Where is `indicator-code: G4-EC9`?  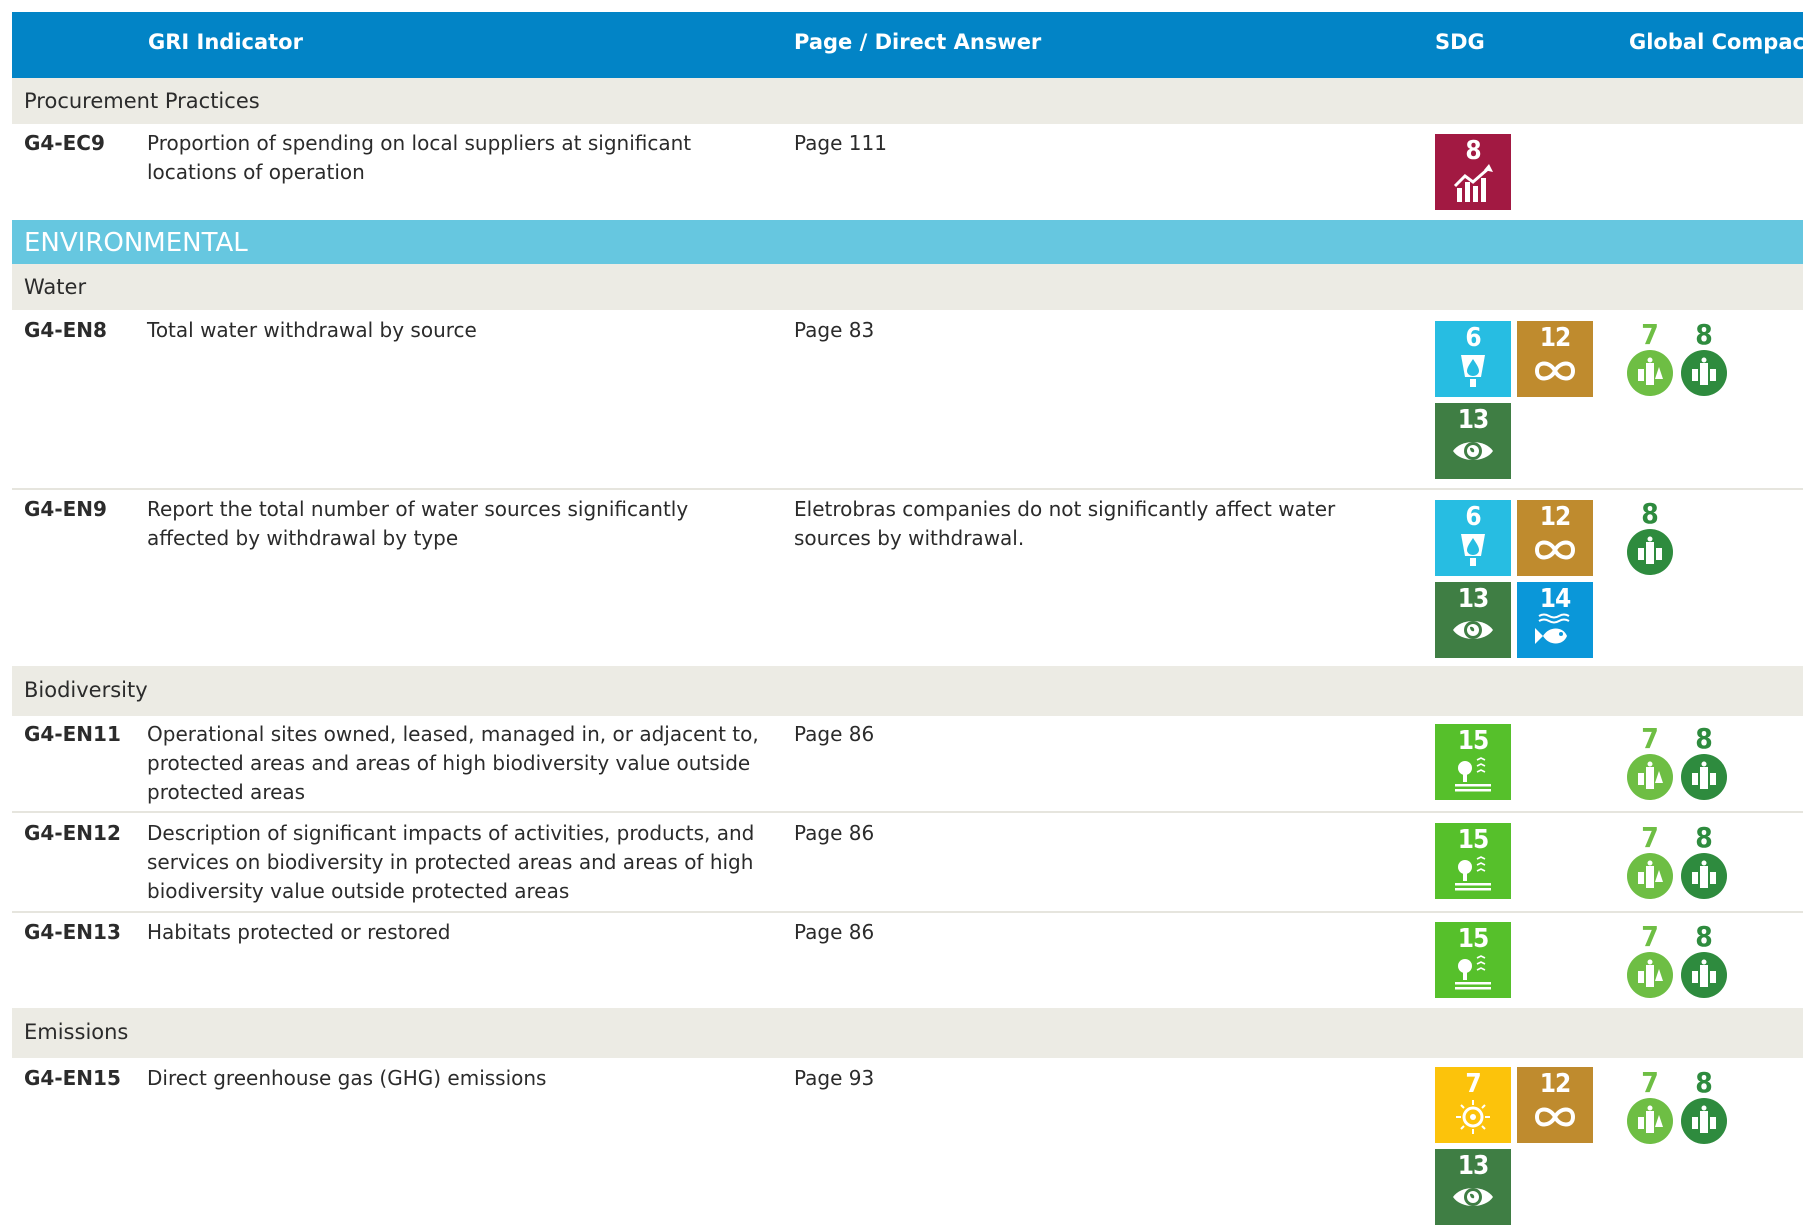
indicator-code: G4-EC9 is located at coordinates (64, 143).